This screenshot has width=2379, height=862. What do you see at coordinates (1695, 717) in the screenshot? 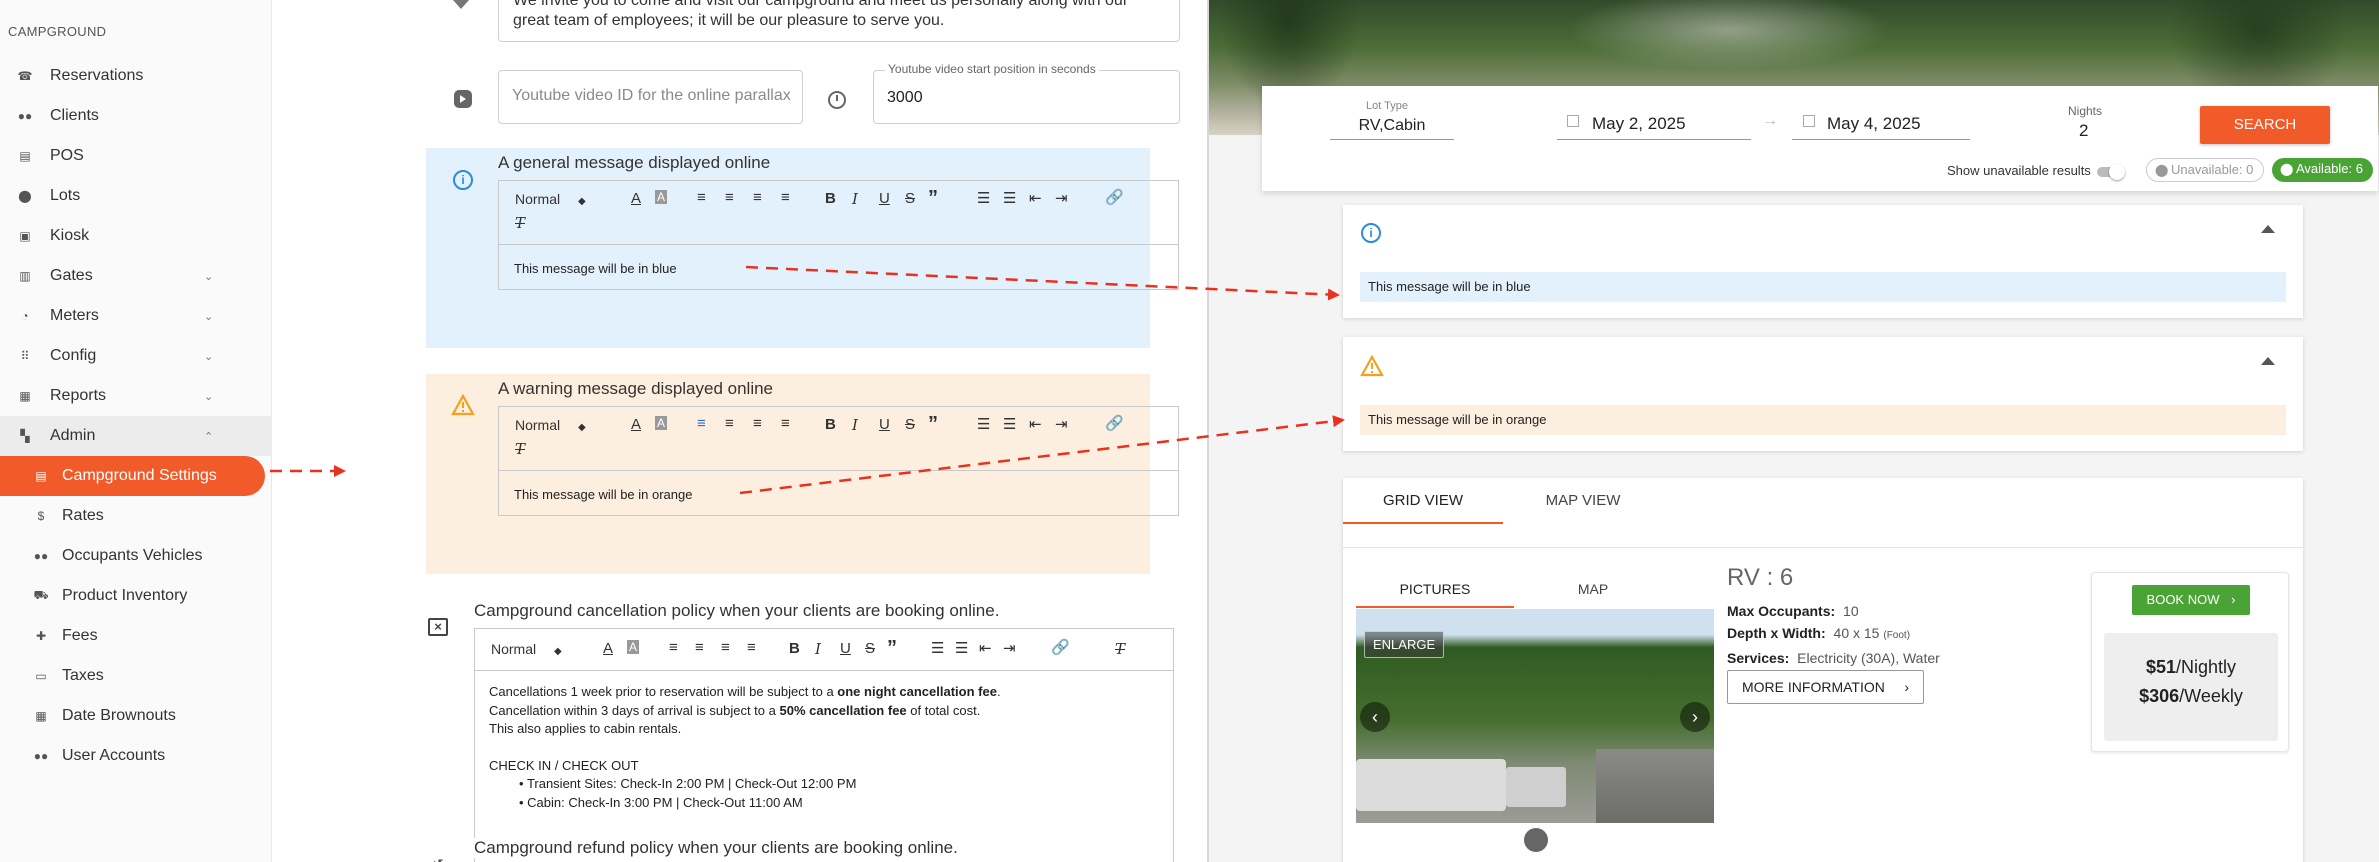
I see `carousel-next-icon: ›` at bounding box center [1695, 717].